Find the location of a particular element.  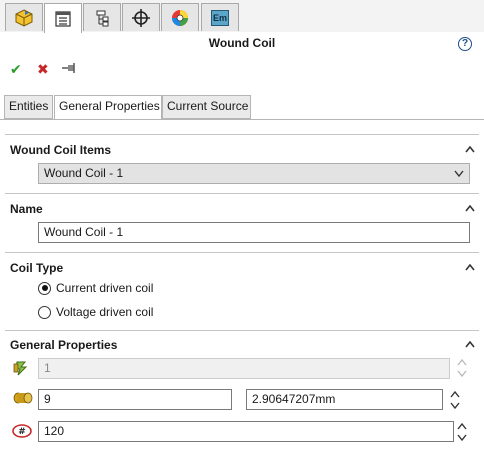

dropdown-selected-value: Wound Coil - 1 is located at coordinates (84, 173).